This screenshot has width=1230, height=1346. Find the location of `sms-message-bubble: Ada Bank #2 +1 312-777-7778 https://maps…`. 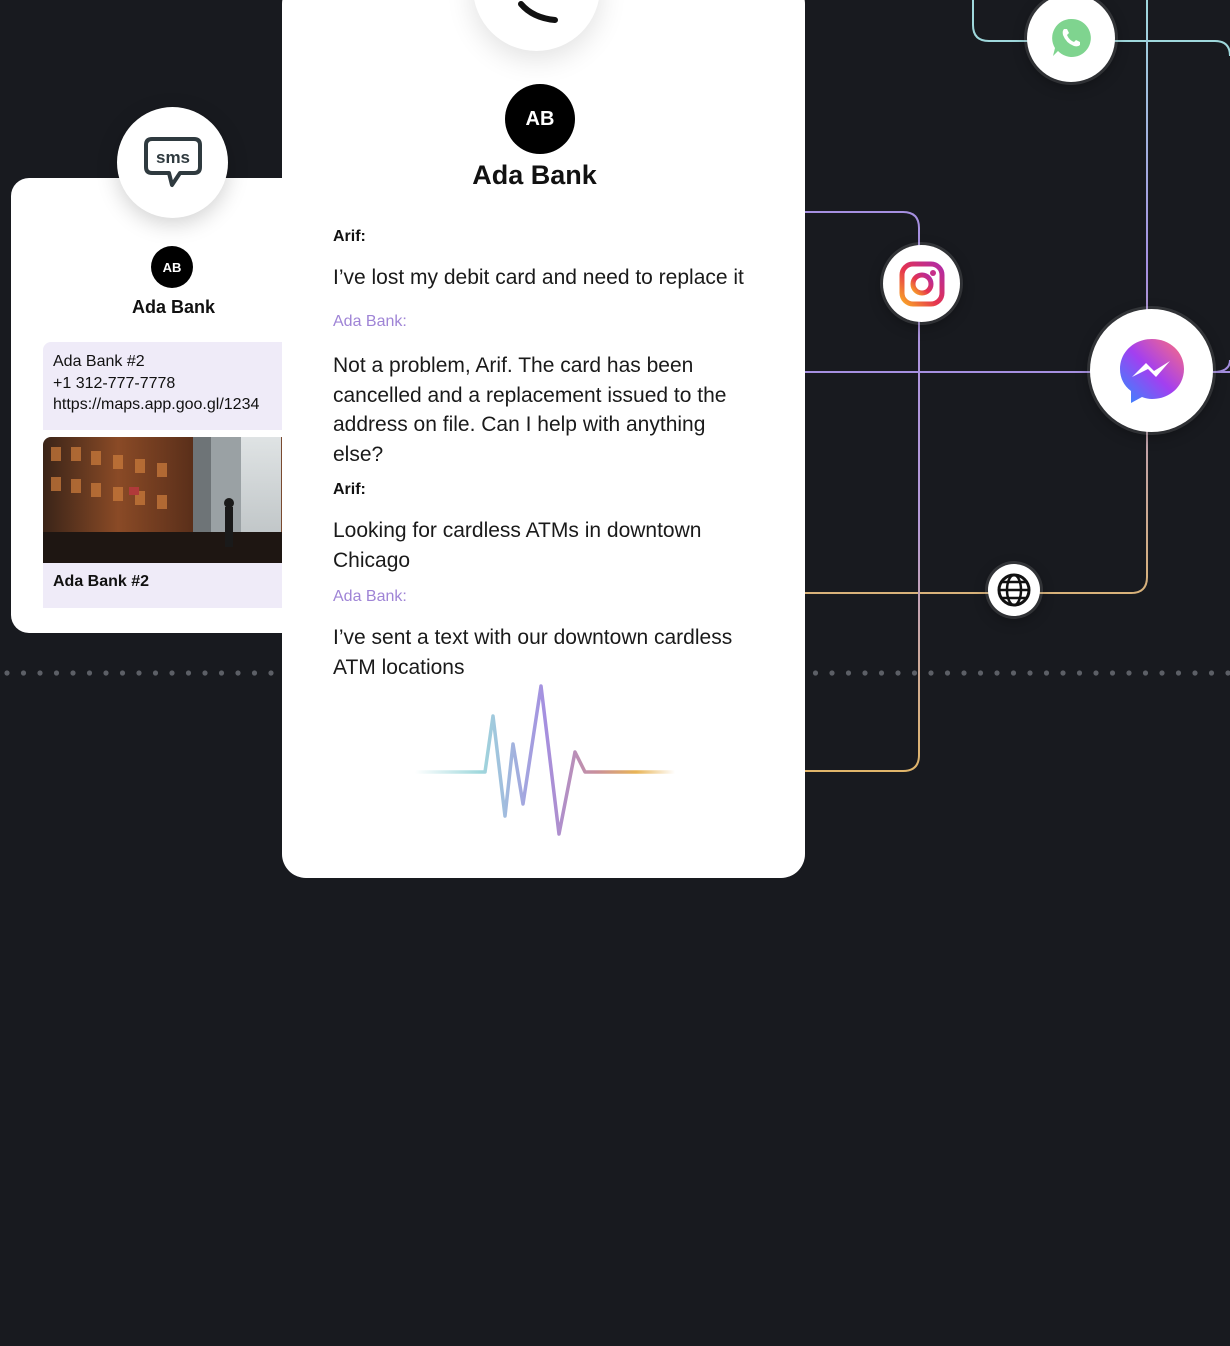

sms-message-bubble: Ada Bank #2 +1 312-777-7778 https://maps… is located at coordinates (177, 386).